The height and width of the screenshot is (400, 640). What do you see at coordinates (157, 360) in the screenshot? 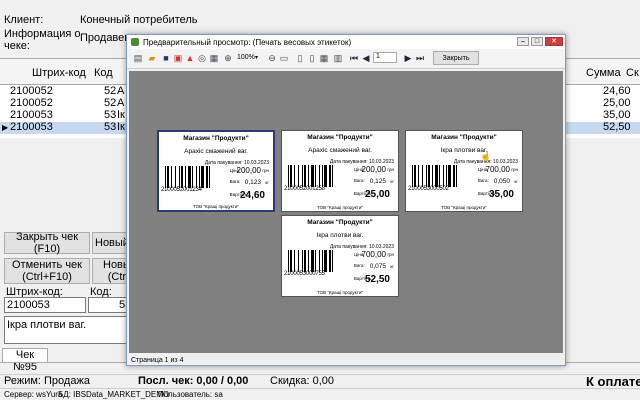
I see `page-status-text: Страница 1 из 4` at bounding box center [157, 360].